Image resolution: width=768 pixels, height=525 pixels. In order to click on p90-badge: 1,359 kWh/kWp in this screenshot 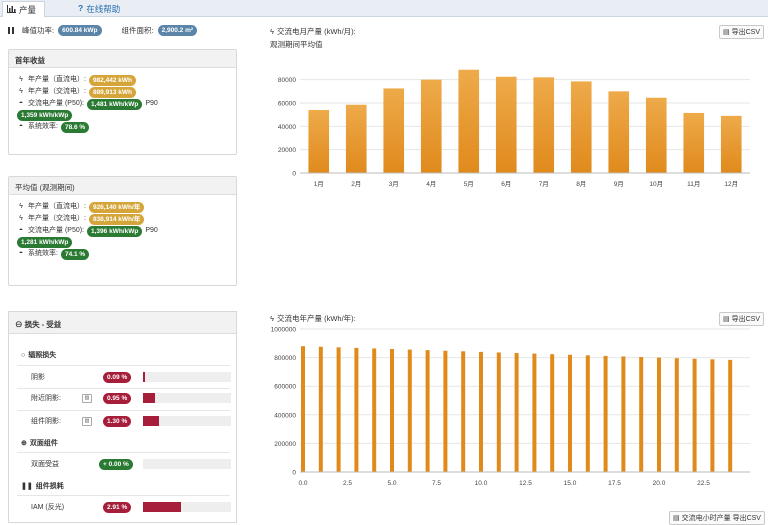, I will do `click(45, 115)`.